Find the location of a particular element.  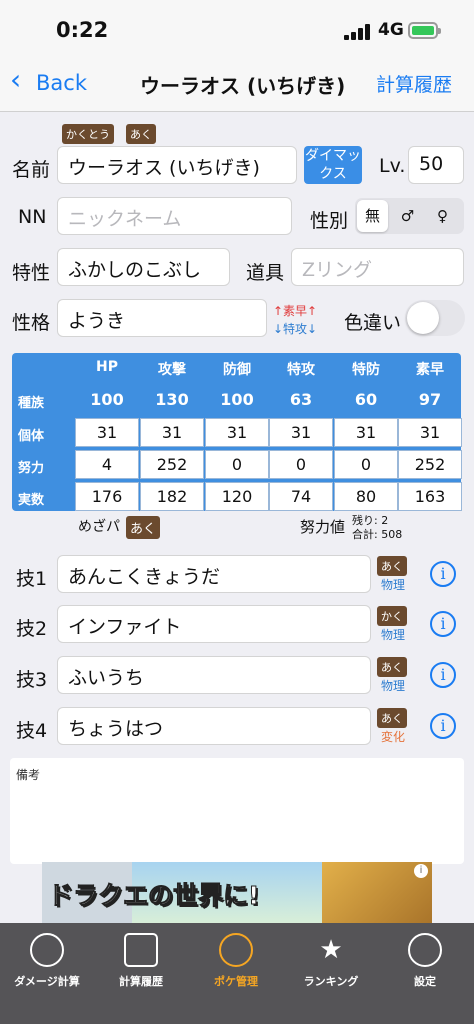

row-label-iv: 個体 is located at coordinates (31, 436).